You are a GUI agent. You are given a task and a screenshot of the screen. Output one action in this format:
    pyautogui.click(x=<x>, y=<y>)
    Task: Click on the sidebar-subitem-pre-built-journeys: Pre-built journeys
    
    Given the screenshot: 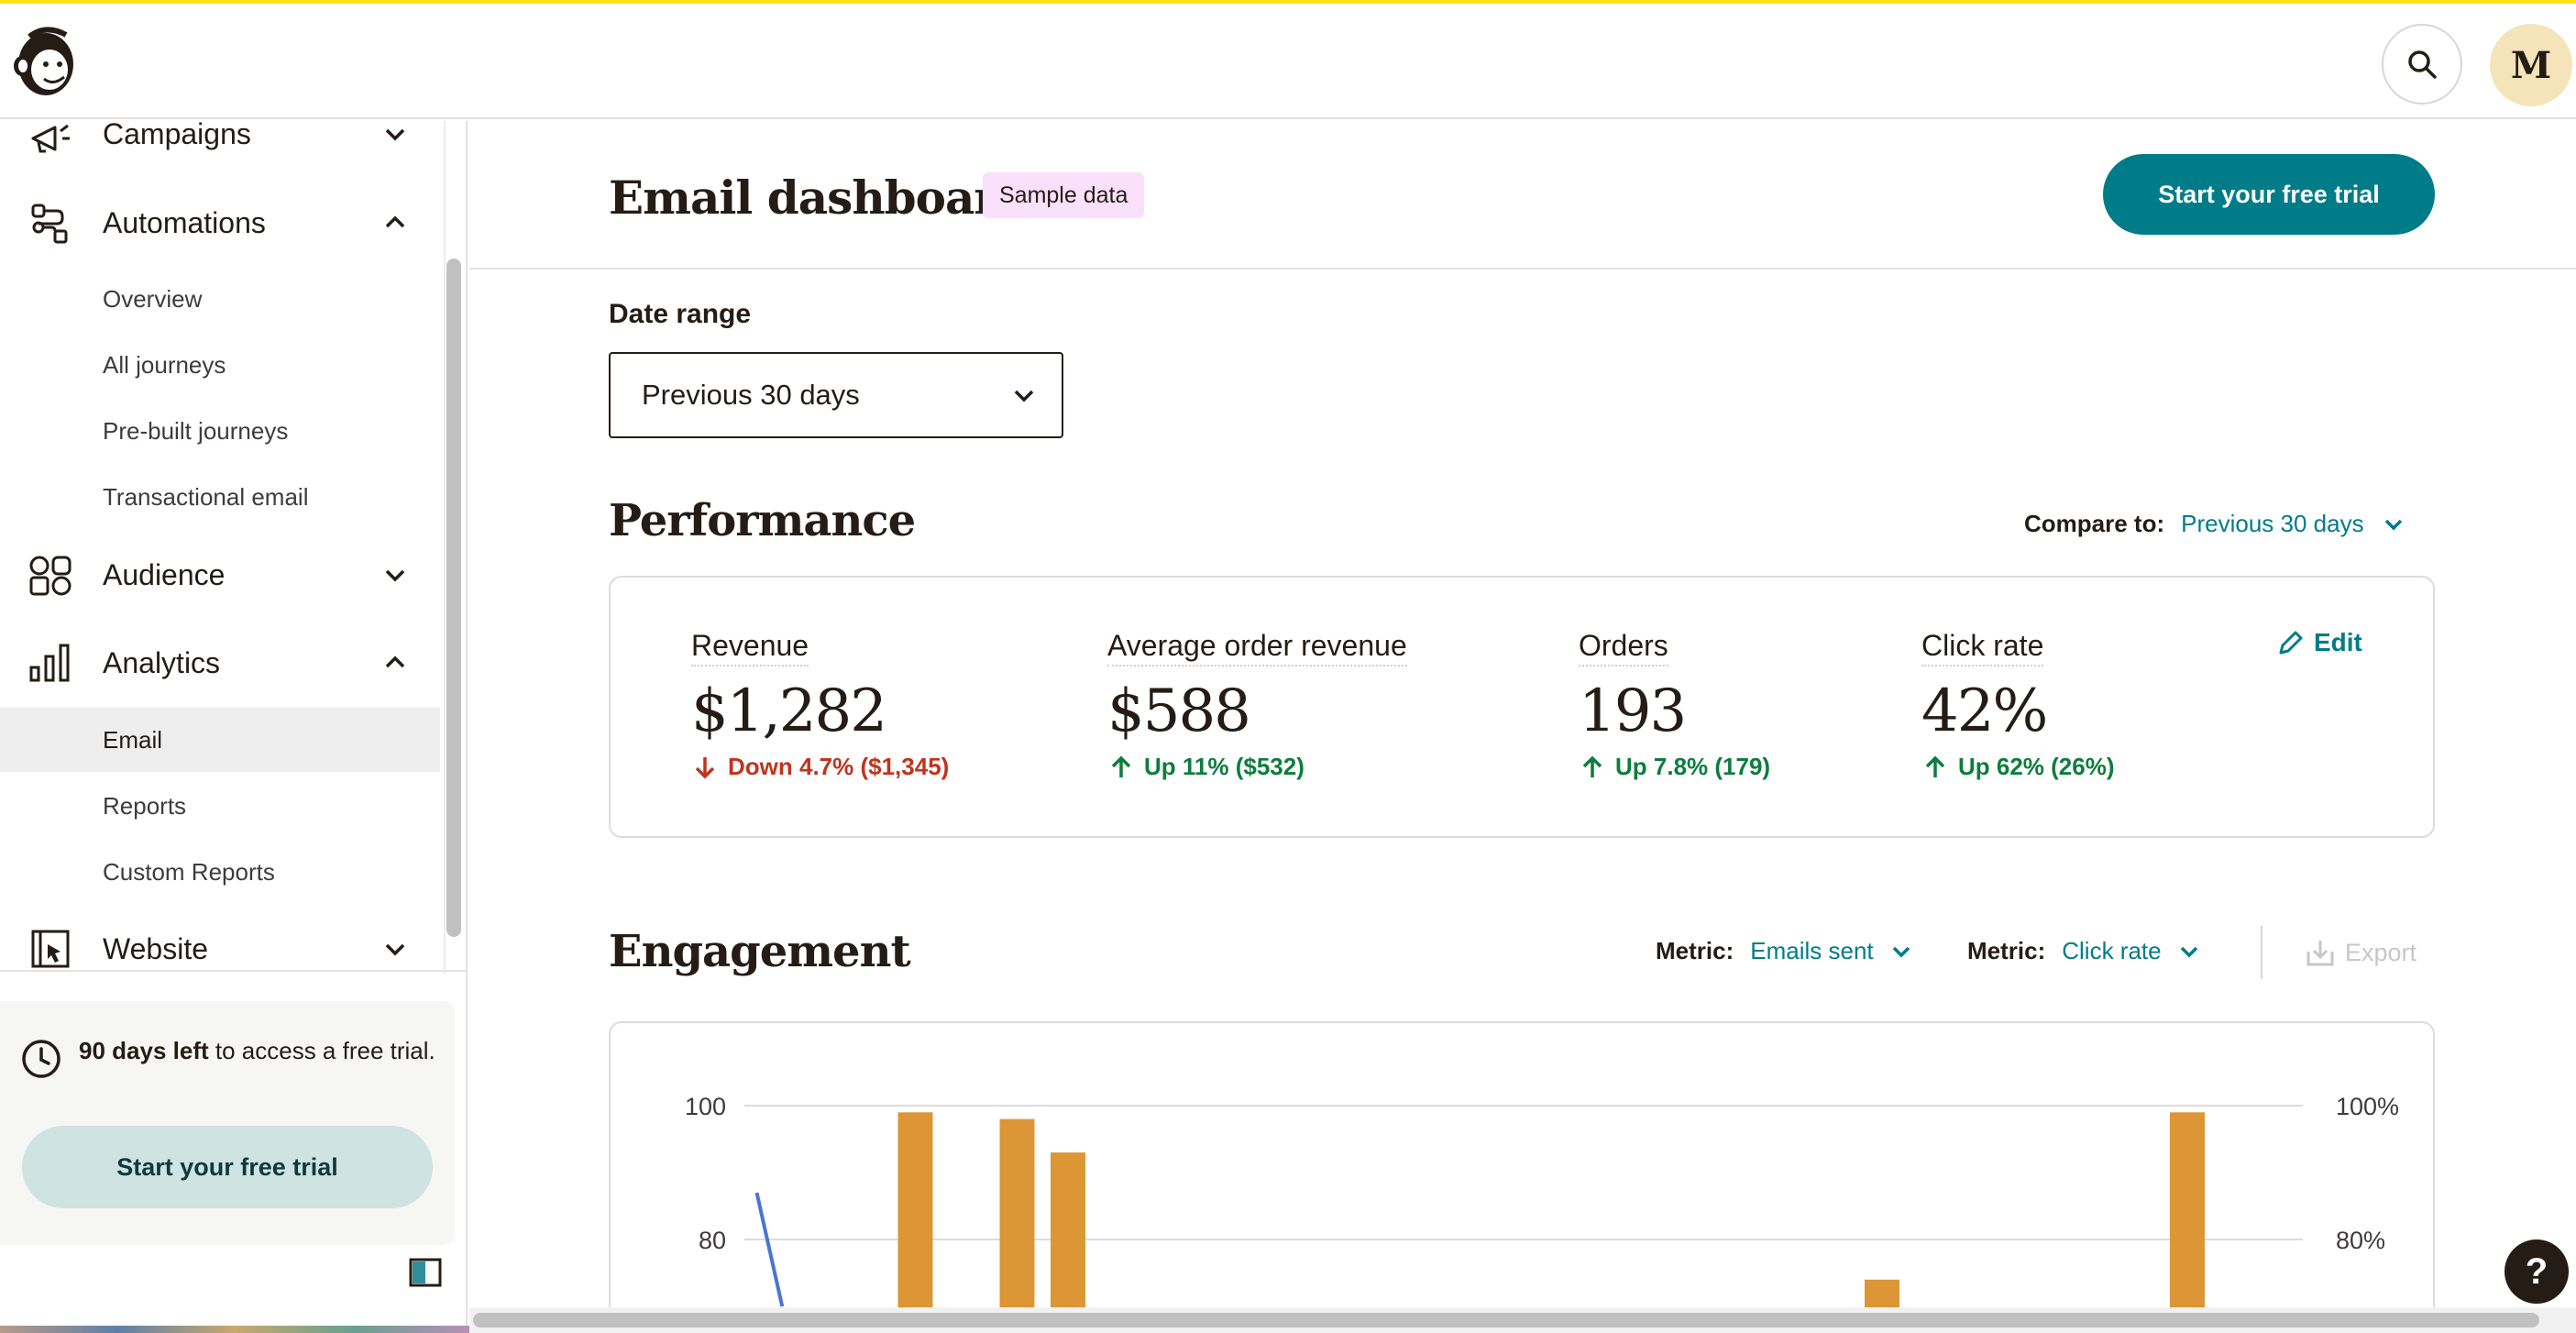 What is the action you would take?
    pyautogui.click(x=220, y=431)
    